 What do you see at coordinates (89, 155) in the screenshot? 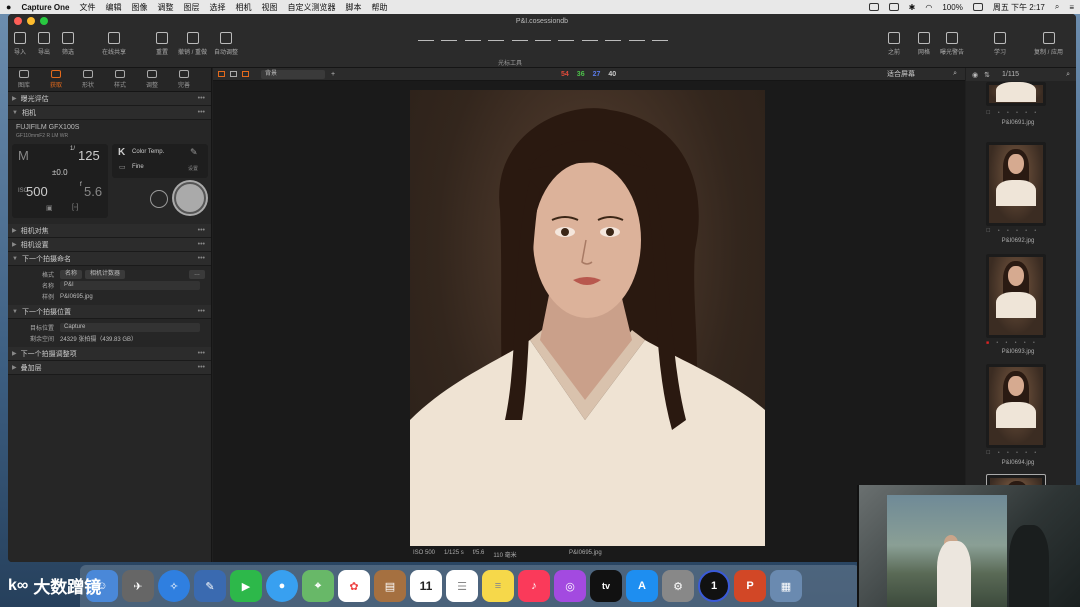
I see `shutter-speed: 125` at bounding box center [89, 155].